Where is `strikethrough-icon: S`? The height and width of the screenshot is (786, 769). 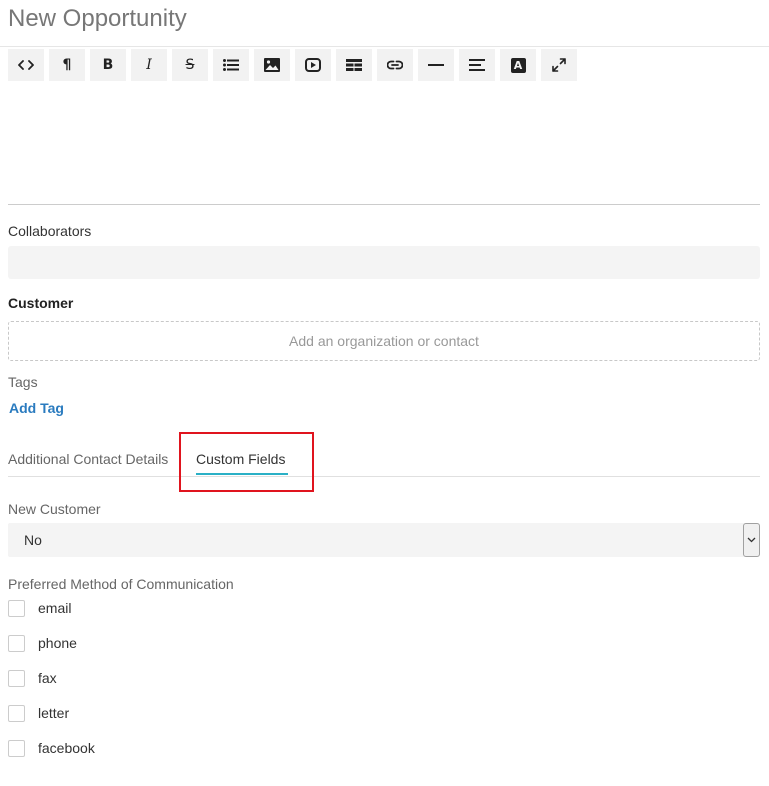
strikethrough-icon: S is located at coordinates (190, 65).